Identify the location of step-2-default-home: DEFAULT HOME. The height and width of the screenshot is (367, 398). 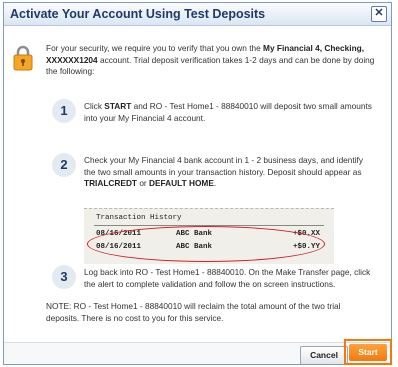
(181, 183).